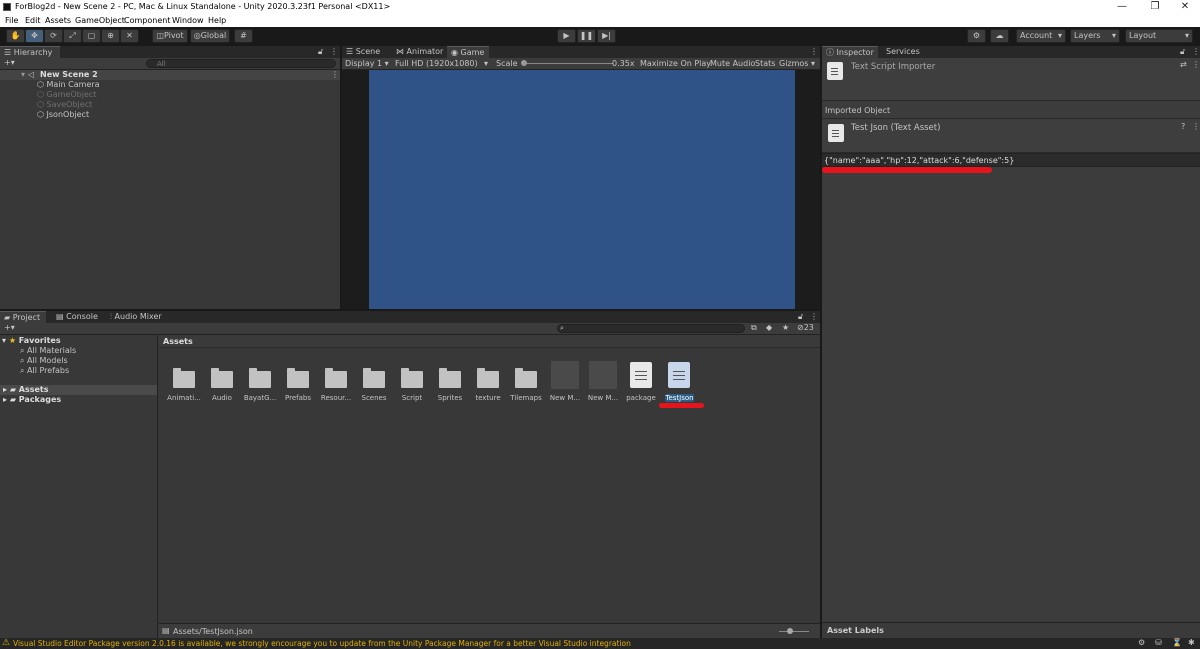 Image resolution: width=1200 pixels, height=649 pixels. Describe the element at coordinates (902, 52) in the screenshot. I see `tab-services: Services` at that location.